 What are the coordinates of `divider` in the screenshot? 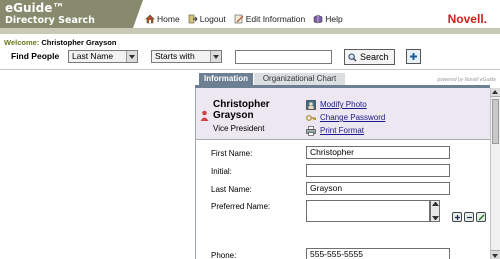 It's located at (250, 69).